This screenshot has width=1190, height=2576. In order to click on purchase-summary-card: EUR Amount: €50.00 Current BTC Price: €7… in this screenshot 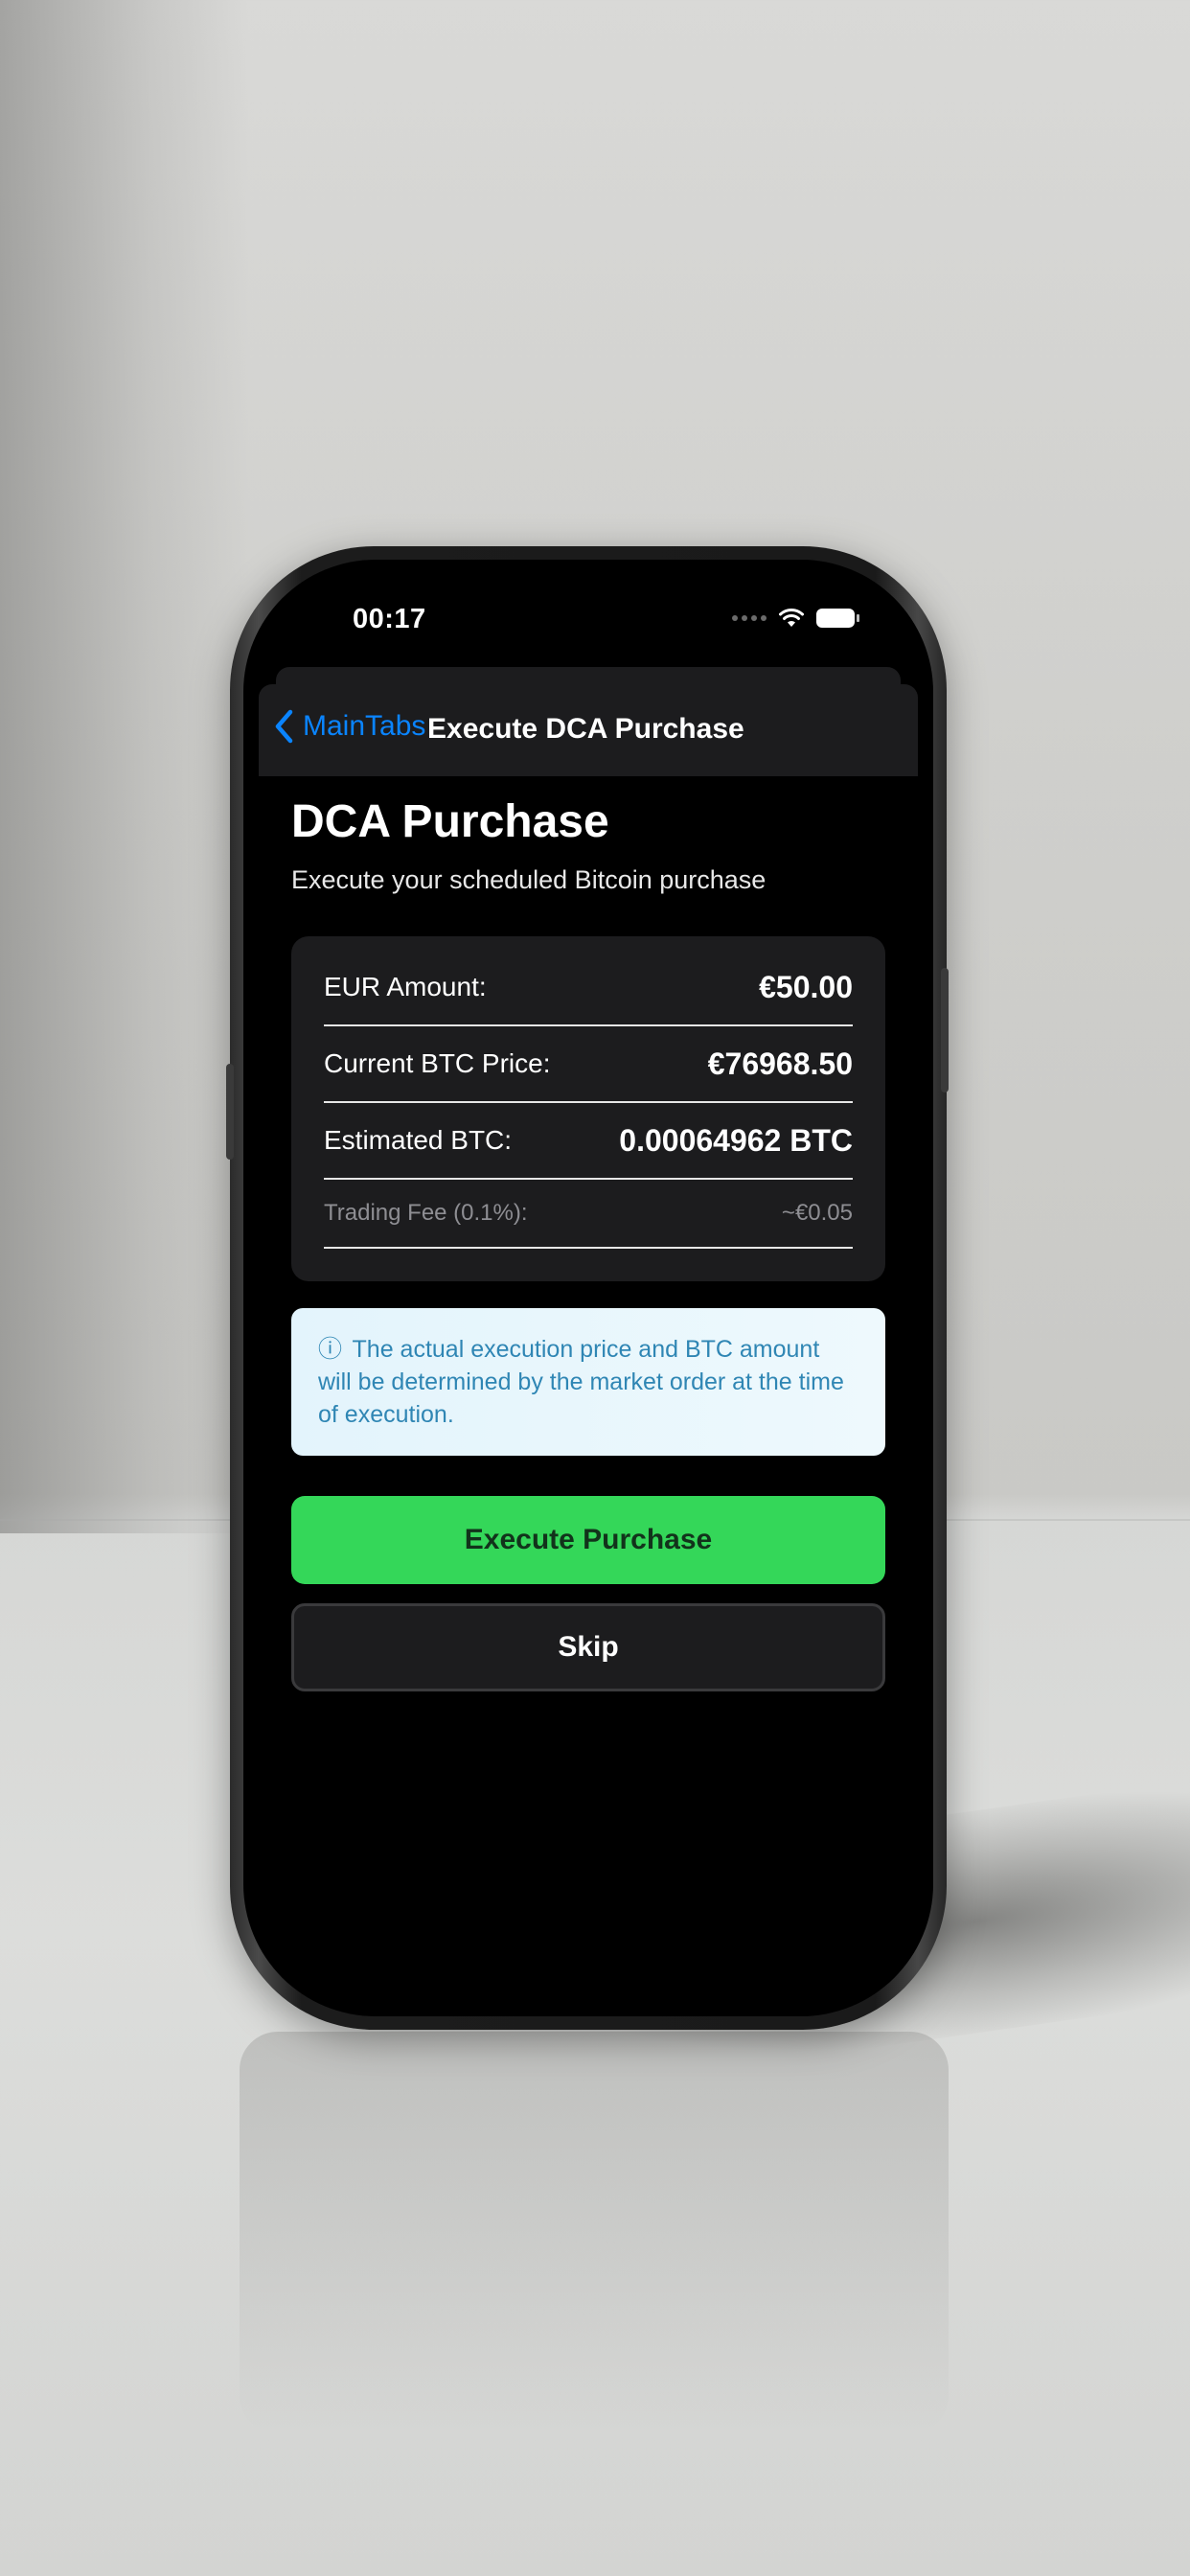, I will do `click(588, 1108)`.